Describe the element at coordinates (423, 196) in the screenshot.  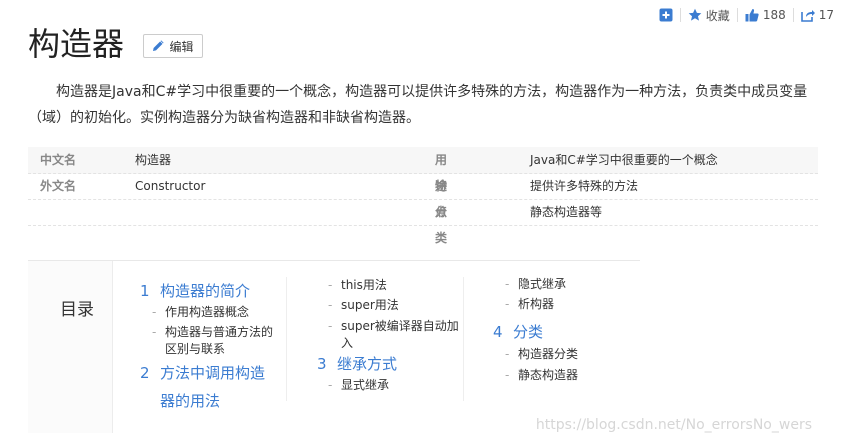
I see `info-row: 外文名 Constructor 特 点 提供许多特殊的方法` at that location.